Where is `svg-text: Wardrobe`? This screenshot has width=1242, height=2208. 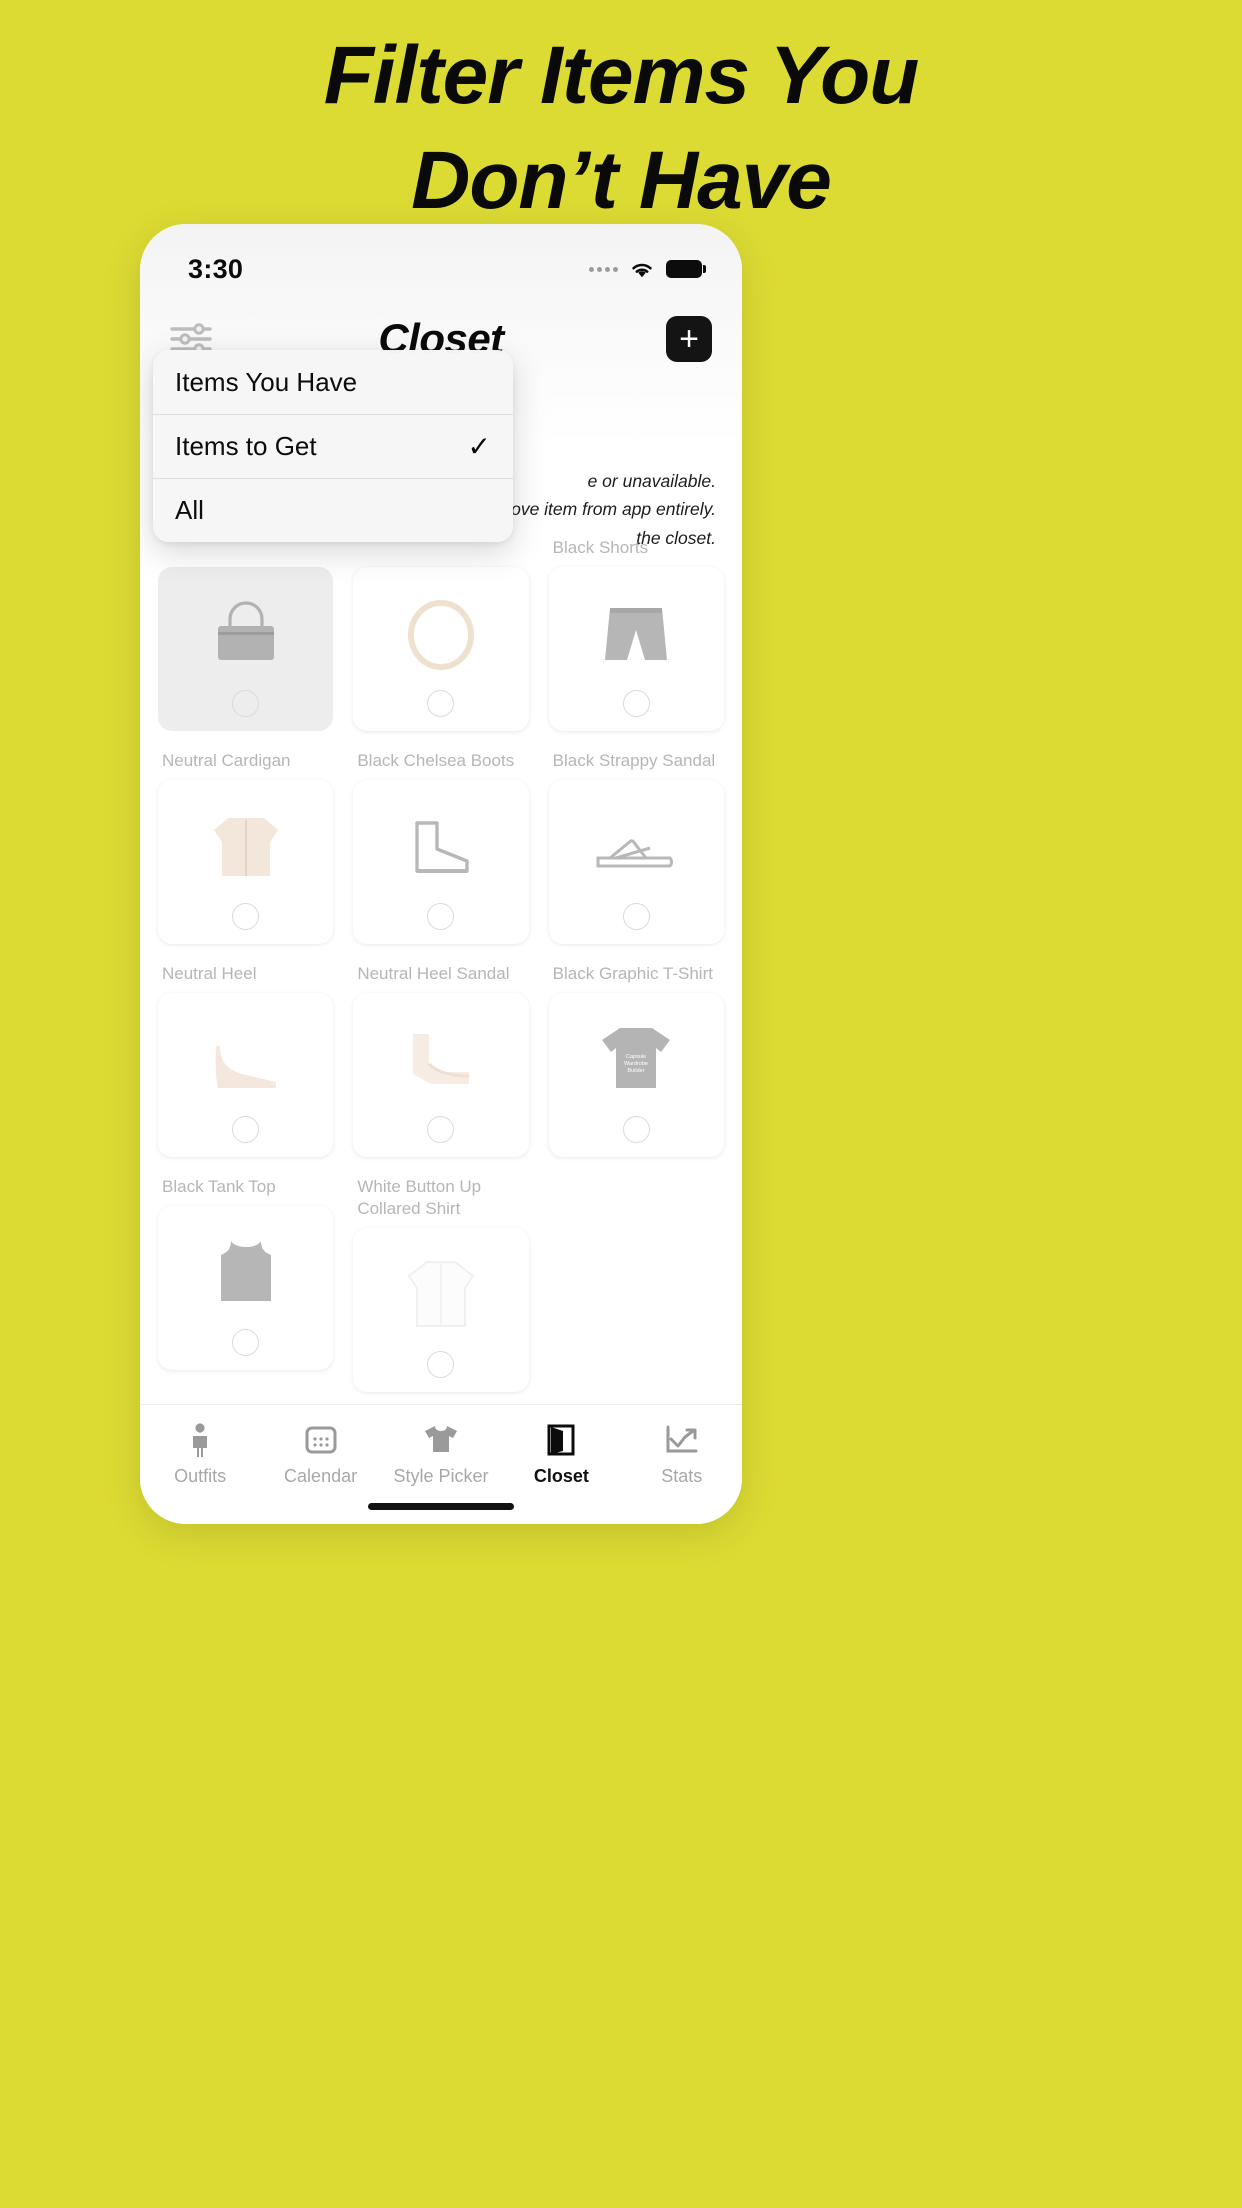
svg-text: Wardrobe is located at coordinates (636, 1064).